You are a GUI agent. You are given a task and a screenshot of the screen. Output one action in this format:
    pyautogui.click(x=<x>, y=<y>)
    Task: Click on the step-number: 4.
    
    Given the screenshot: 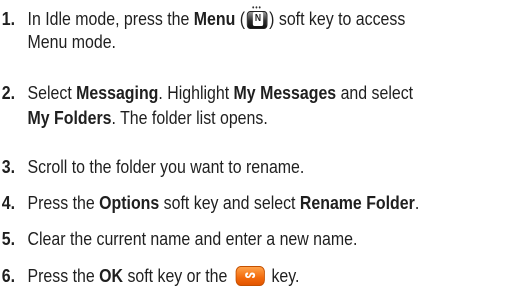 What is the action you would take?
    pyautogui.click(x=8, y=202)
    